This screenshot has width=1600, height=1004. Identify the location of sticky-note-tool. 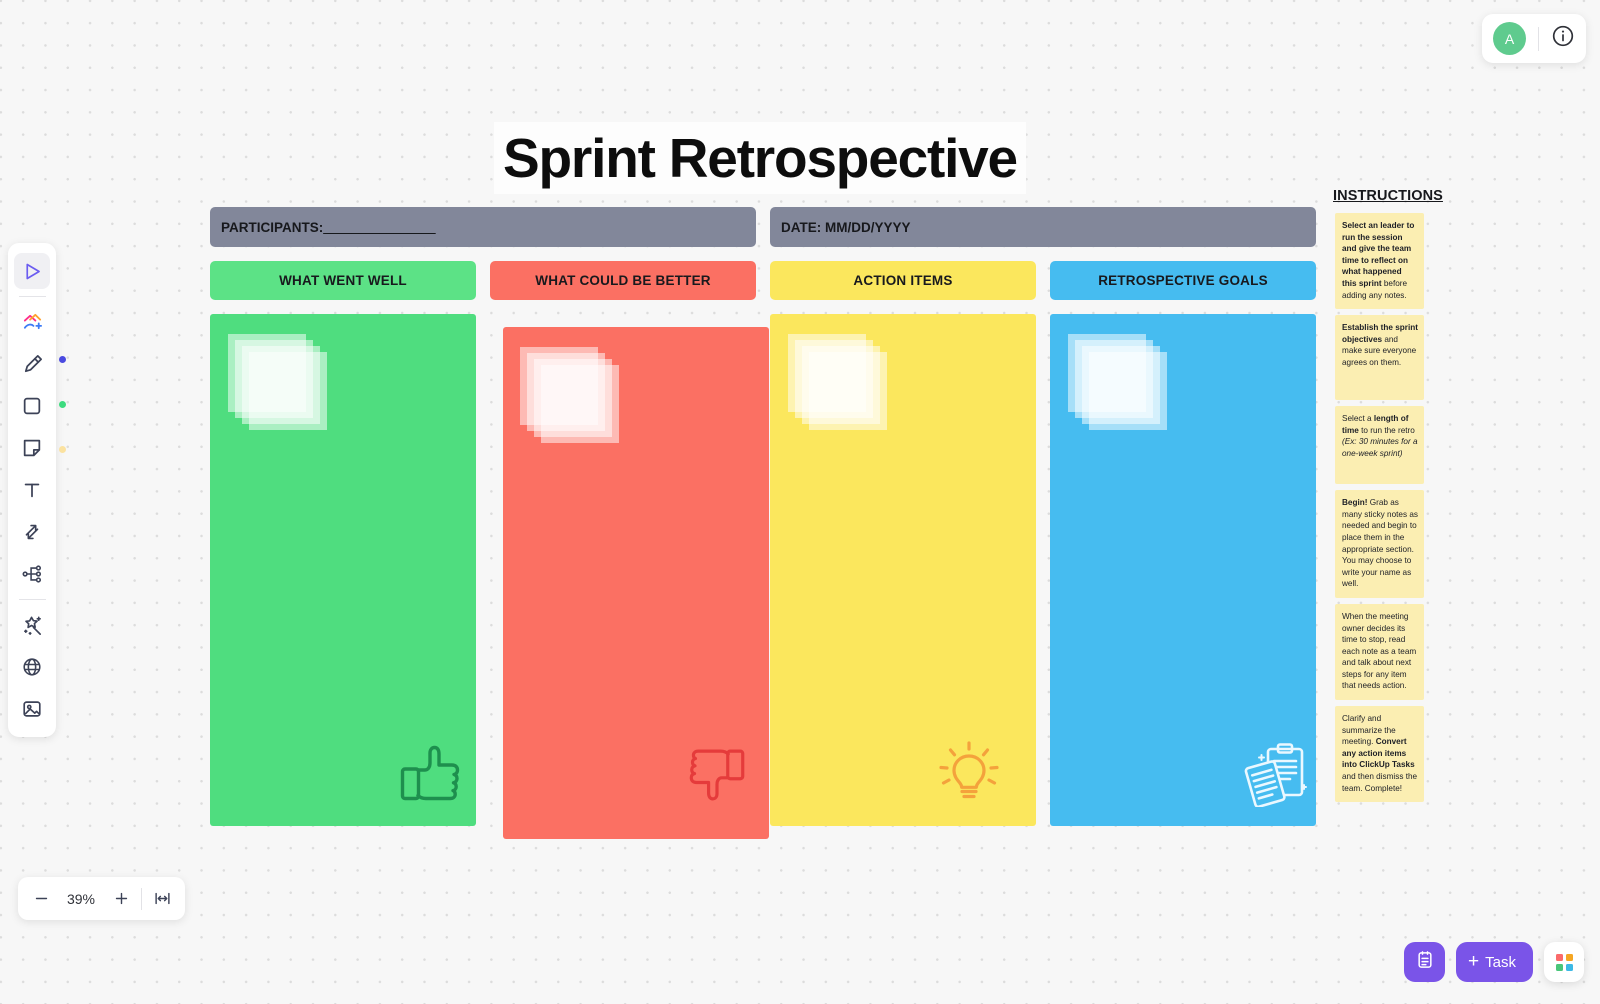
(32, 448).